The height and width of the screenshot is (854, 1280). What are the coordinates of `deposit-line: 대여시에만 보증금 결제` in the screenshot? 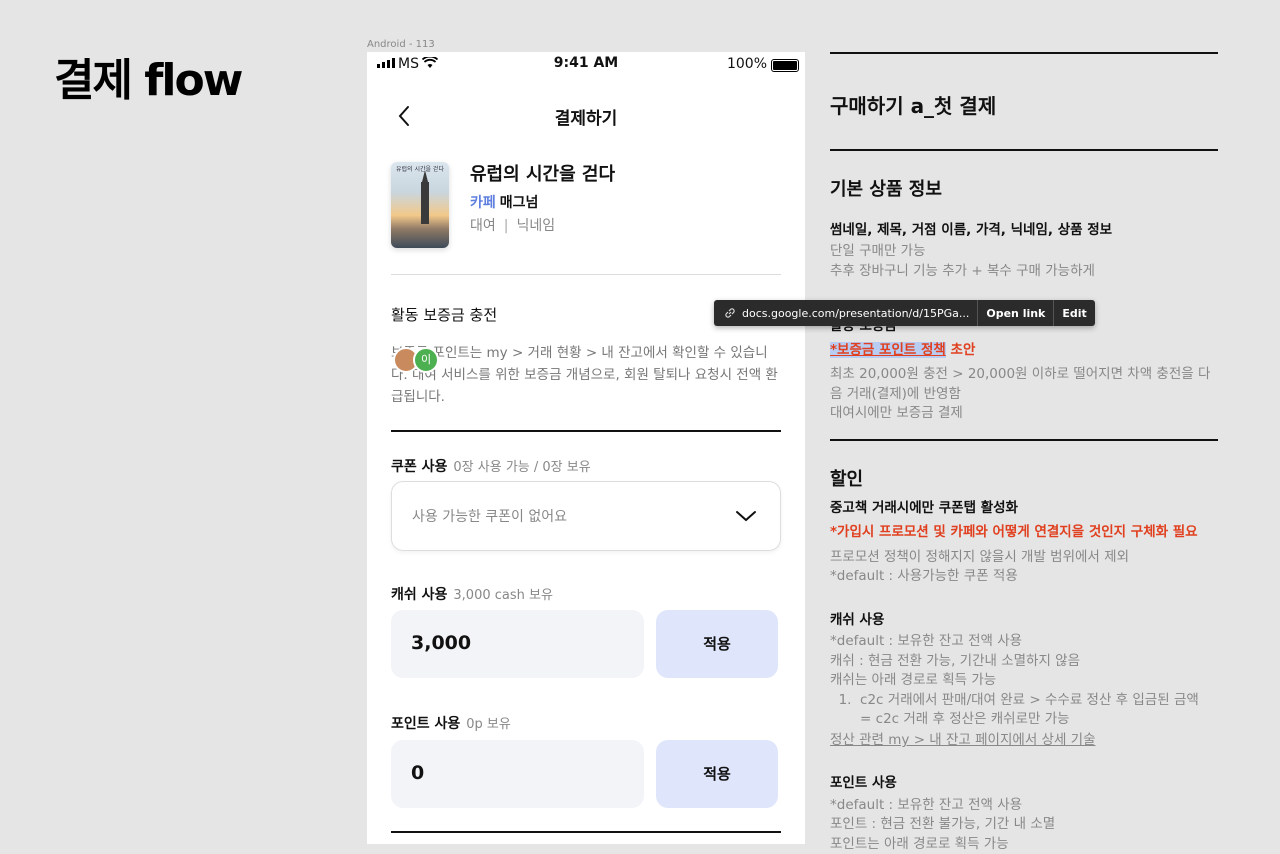 It's located at (896, 413).